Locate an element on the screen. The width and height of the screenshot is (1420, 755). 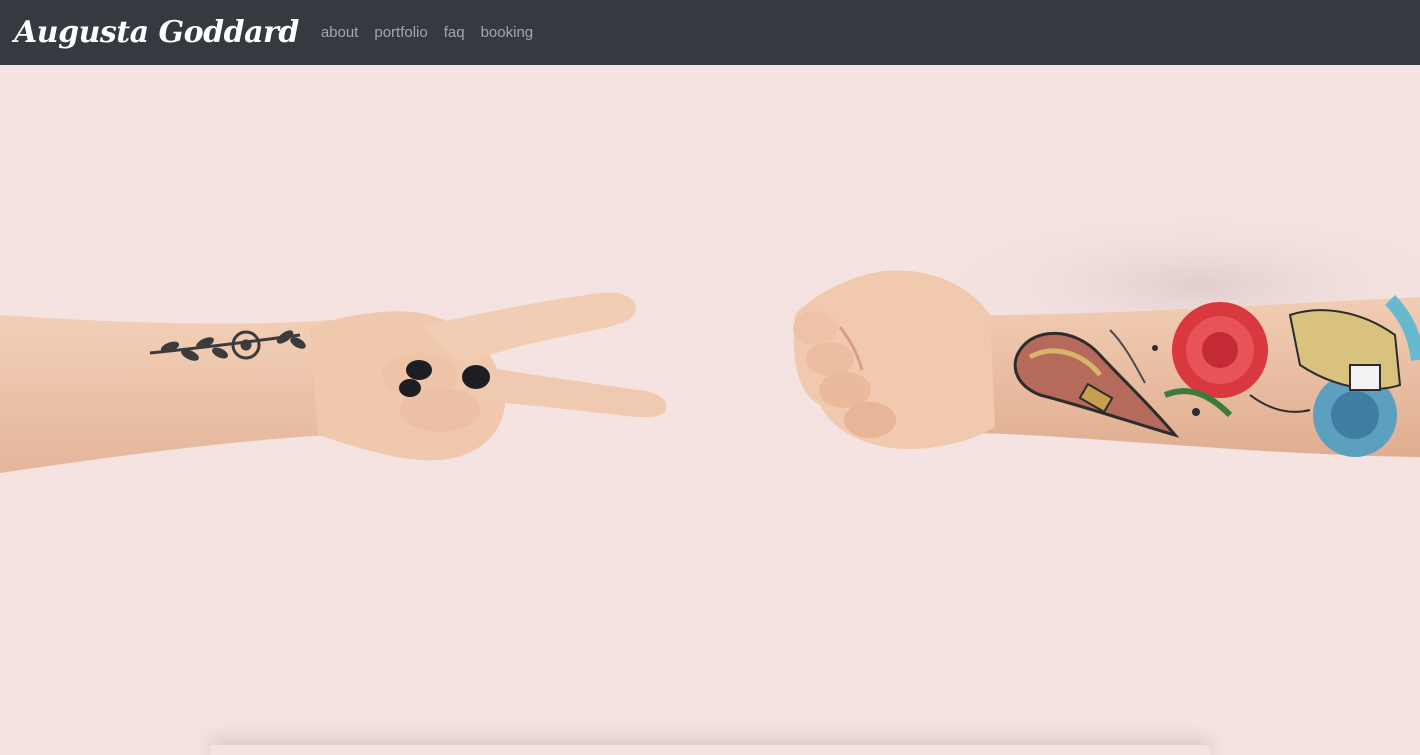
nav-link-faq: faq is located at coordinates (454, 32).